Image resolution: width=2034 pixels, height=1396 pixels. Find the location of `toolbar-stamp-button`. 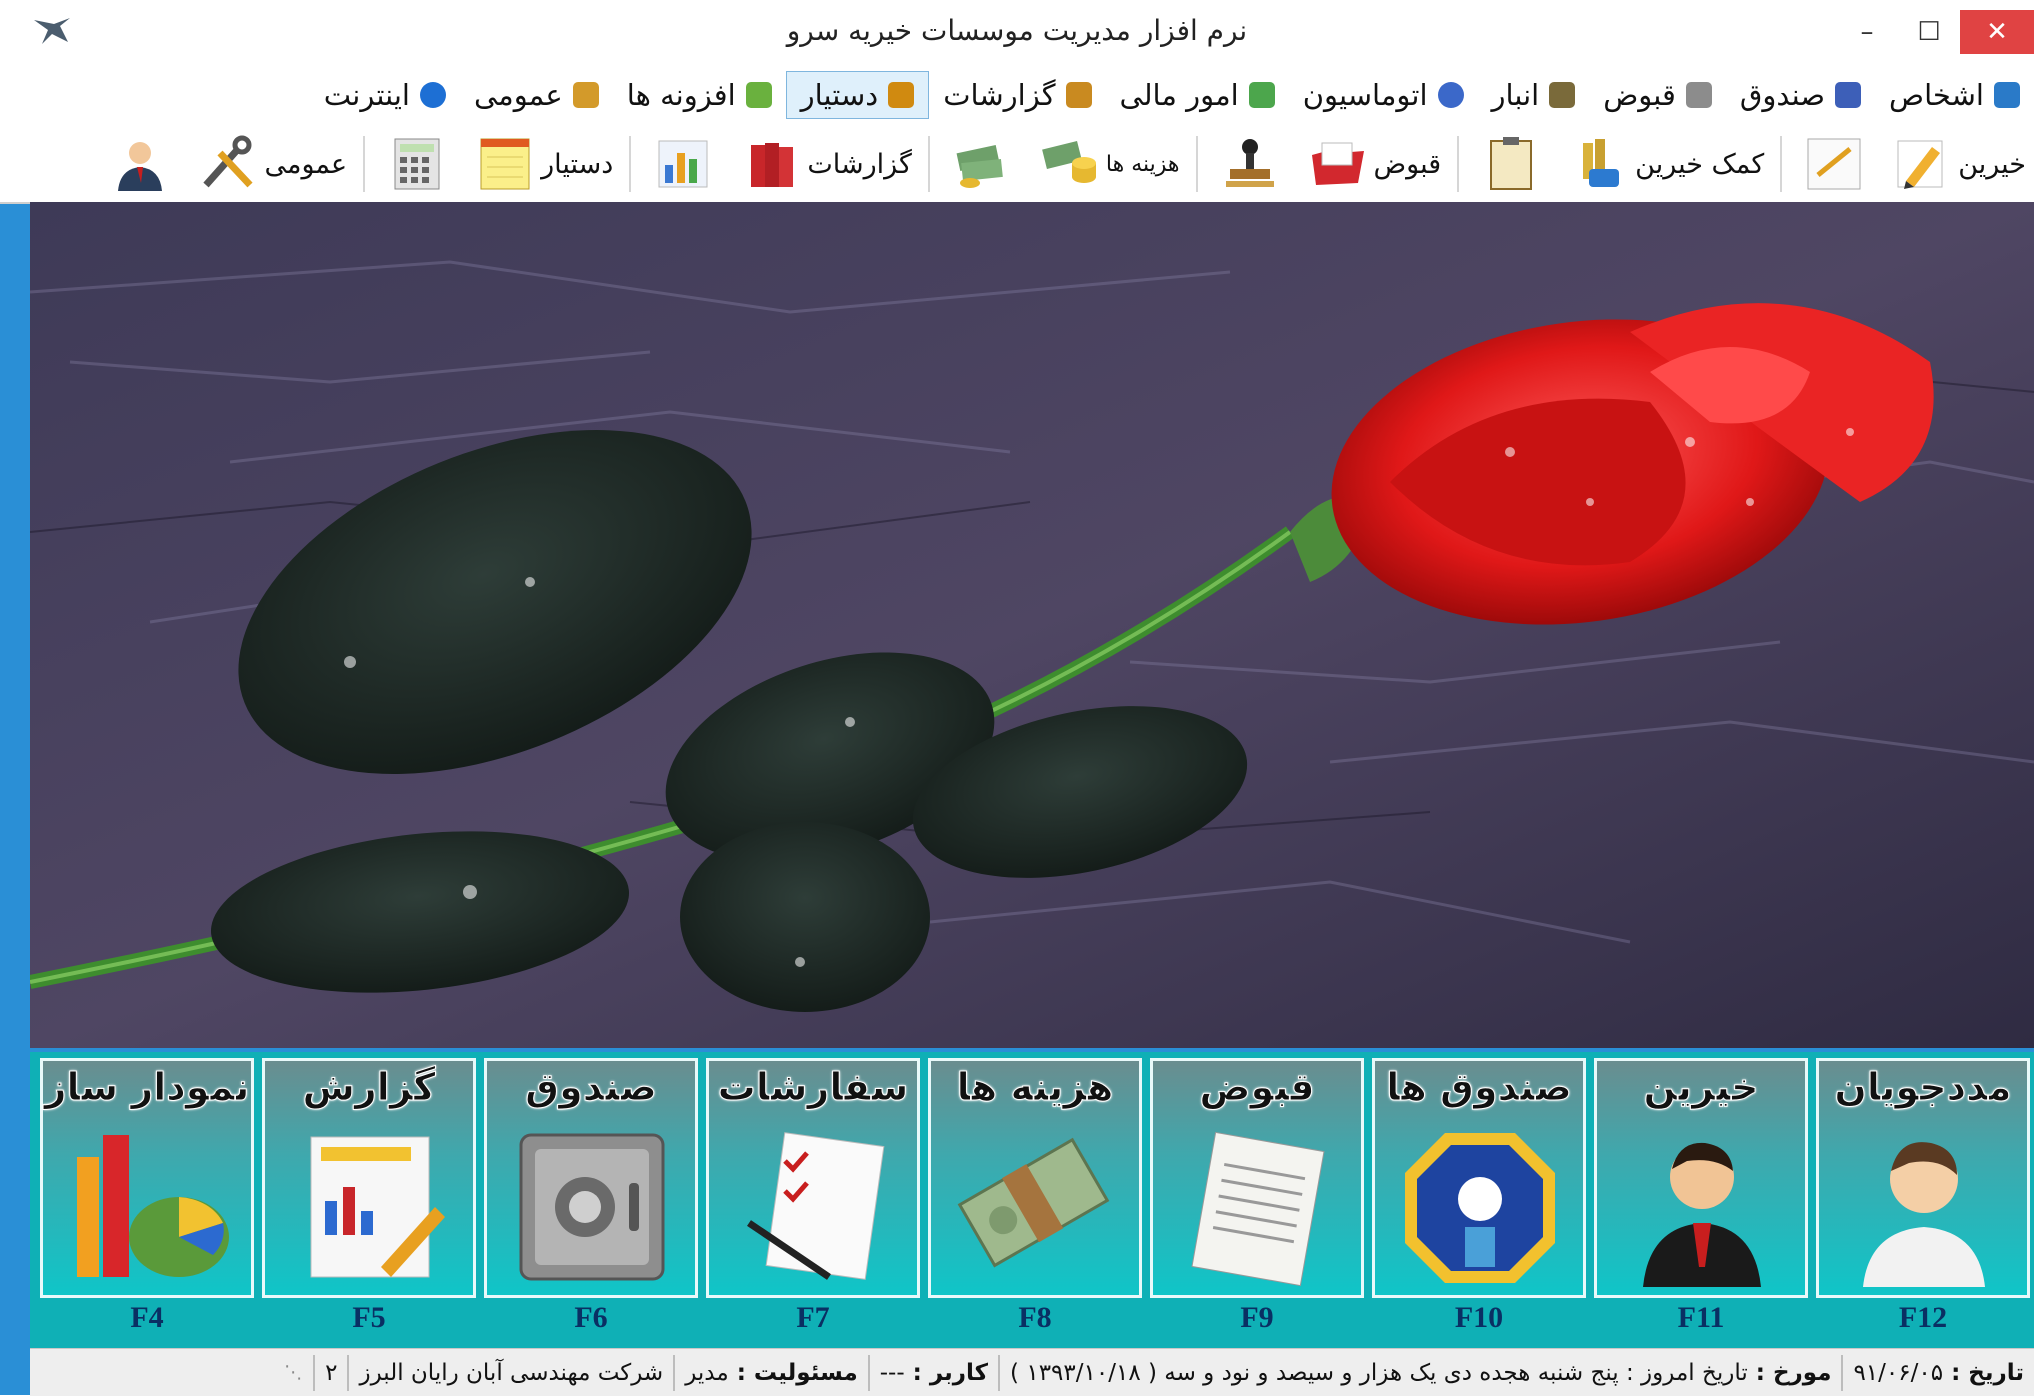

toolbar-stamp-button is located at coordinates (1250, 164).